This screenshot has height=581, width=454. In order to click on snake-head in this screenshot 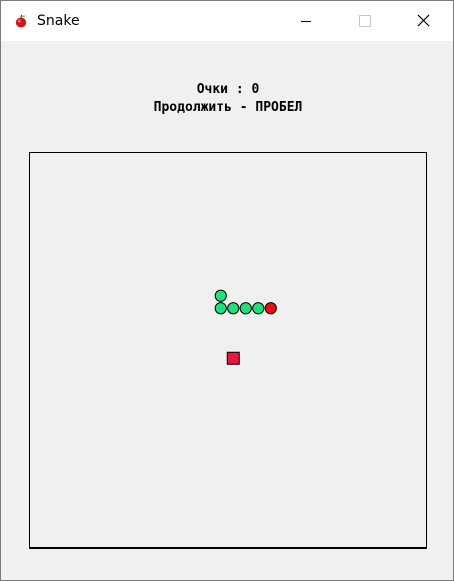, I will do `click(270, 308)`.